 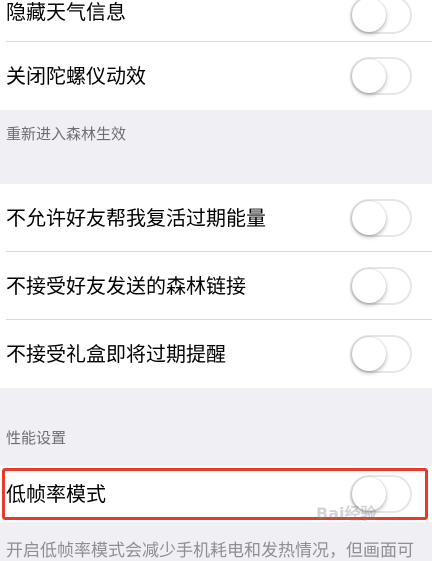 I want to click on section-header-forest: 重新进入森林生效, so click(x=66, y=134).